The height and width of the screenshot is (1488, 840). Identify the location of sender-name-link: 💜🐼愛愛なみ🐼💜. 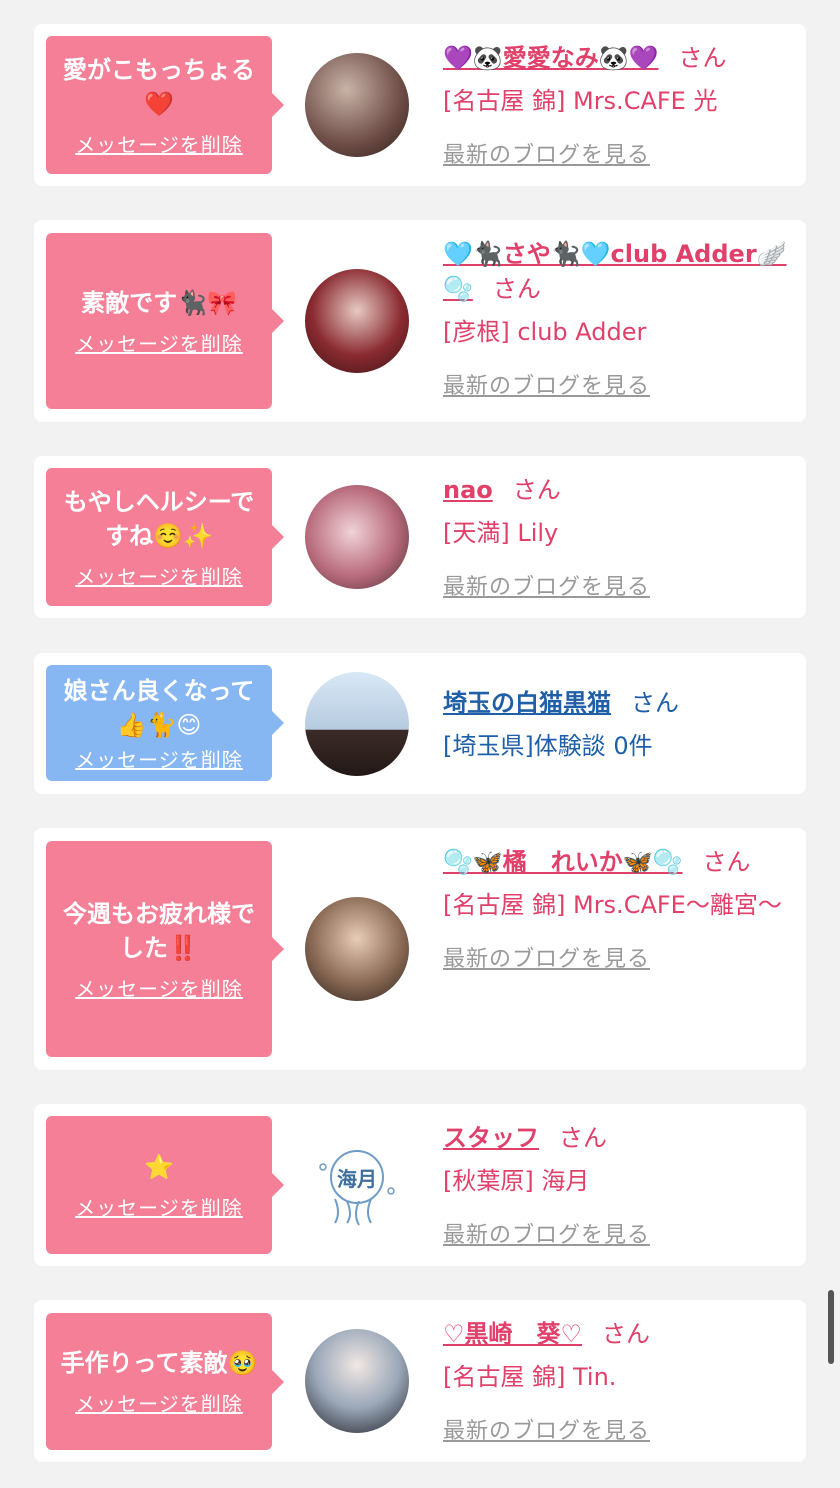
(551, 58).